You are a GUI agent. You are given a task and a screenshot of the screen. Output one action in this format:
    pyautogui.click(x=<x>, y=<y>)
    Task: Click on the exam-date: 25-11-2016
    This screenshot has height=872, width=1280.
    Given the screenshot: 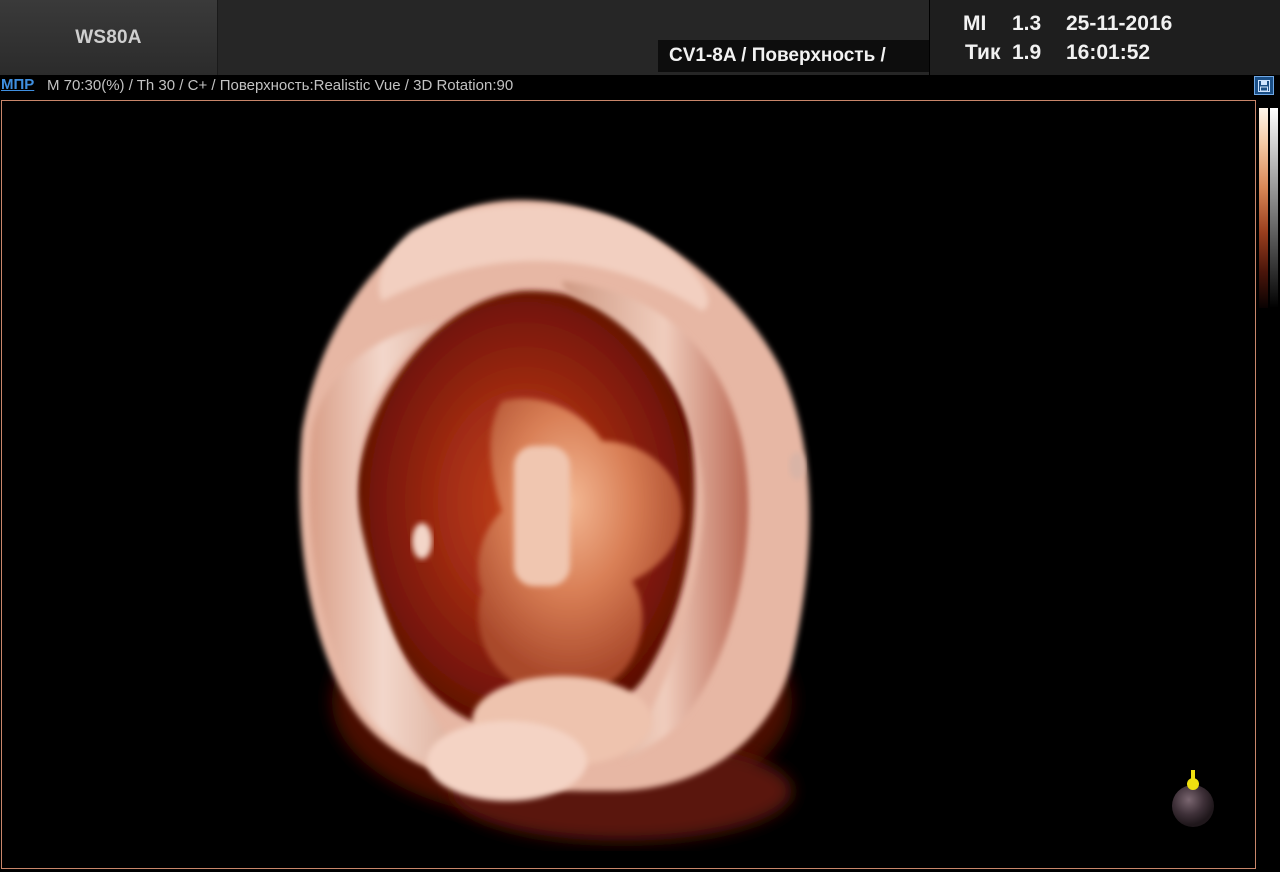 What is the action you would take?
    pyautogui.click(x=1119, y=23)
    